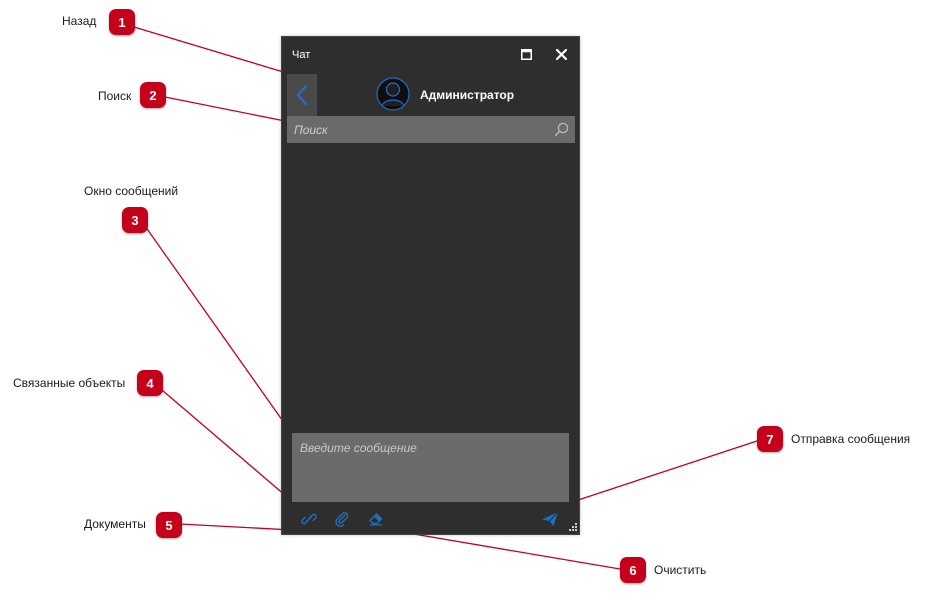 This screenshot has width=934, height=594. I want to click on message-compose-box, so click(430, 467).